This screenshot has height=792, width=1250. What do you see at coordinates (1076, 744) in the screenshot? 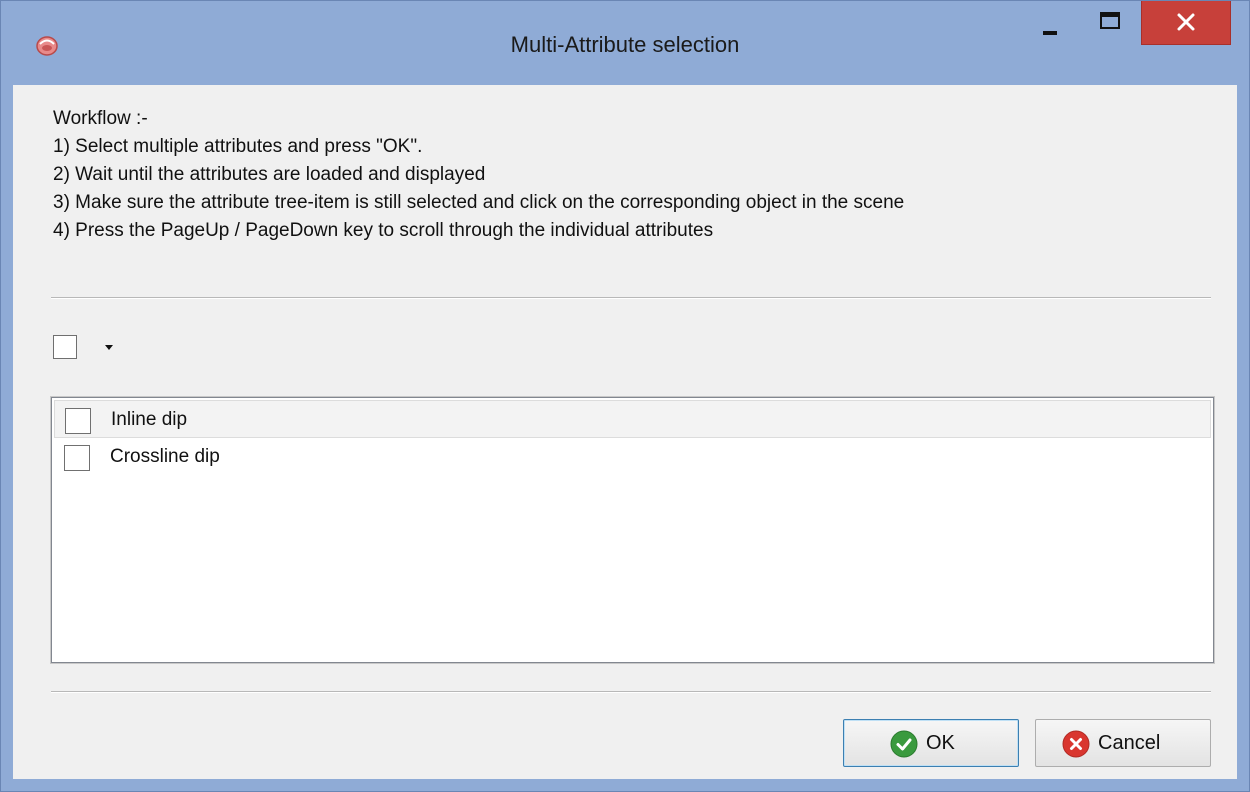
I see `cancel-icon` at bounding box center [1076, 744].